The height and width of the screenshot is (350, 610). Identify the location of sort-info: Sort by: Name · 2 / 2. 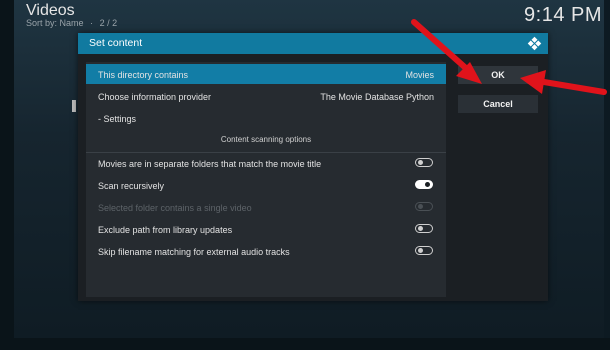
(73, 23).